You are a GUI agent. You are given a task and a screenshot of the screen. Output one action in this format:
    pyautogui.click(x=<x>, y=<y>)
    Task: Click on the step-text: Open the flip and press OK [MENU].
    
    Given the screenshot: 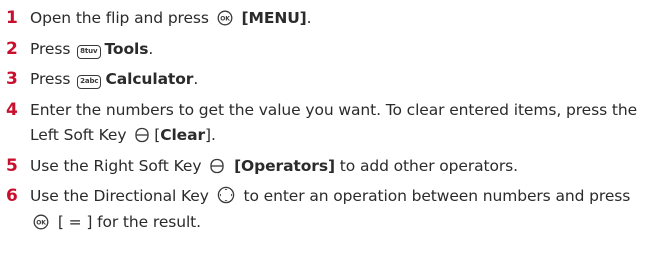 What is the action you would take?
    pyautogui.click(x=171, y=18)
    